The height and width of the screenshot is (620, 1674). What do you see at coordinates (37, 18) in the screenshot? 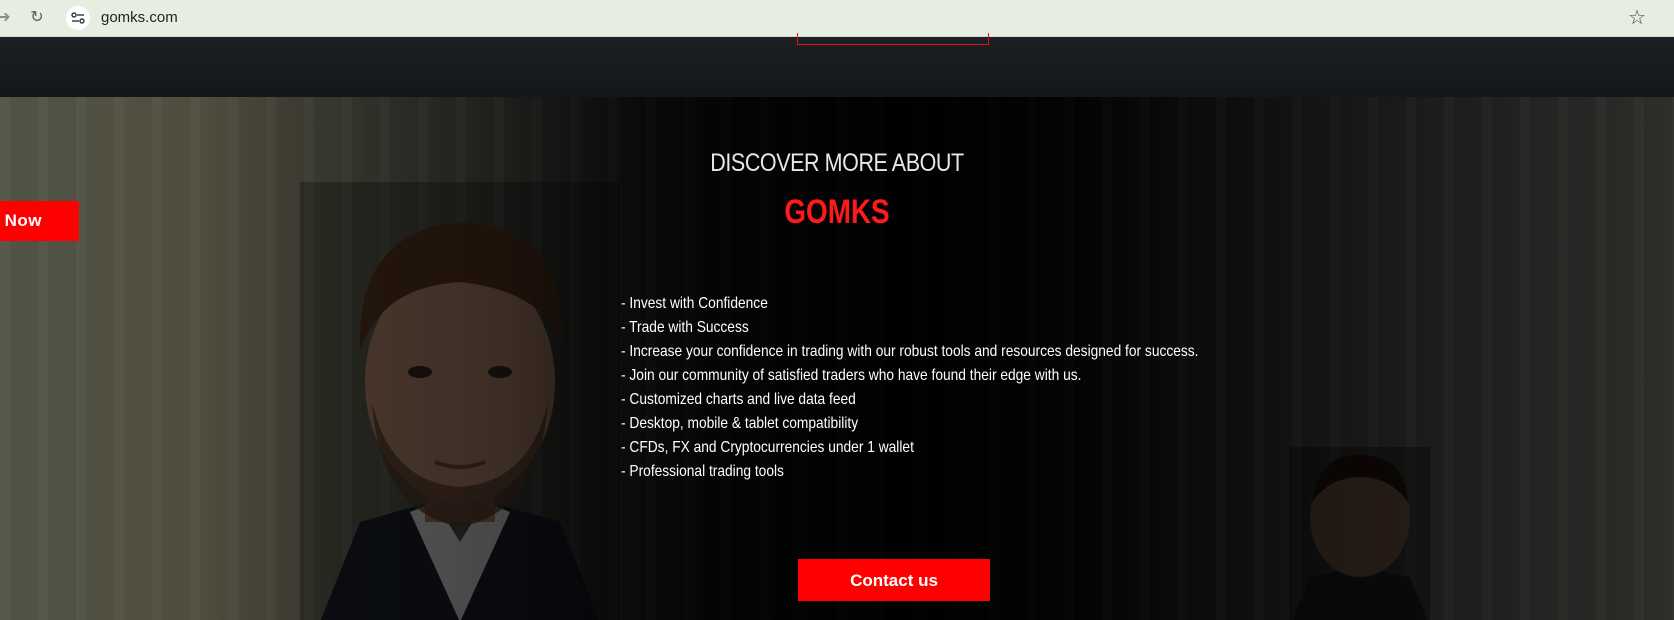
I see `reload-icon: ↻` at bounding box center [37, 18].